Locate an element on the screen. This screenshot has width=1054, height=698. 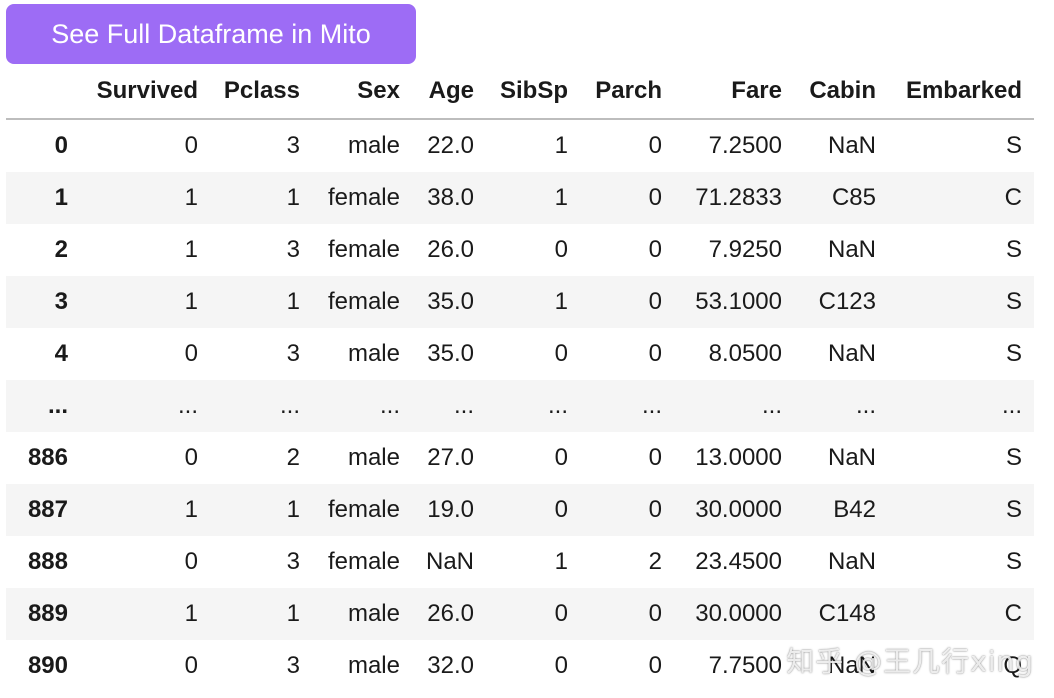
row-index-cell: 3 is located at coordinates (61, 301).